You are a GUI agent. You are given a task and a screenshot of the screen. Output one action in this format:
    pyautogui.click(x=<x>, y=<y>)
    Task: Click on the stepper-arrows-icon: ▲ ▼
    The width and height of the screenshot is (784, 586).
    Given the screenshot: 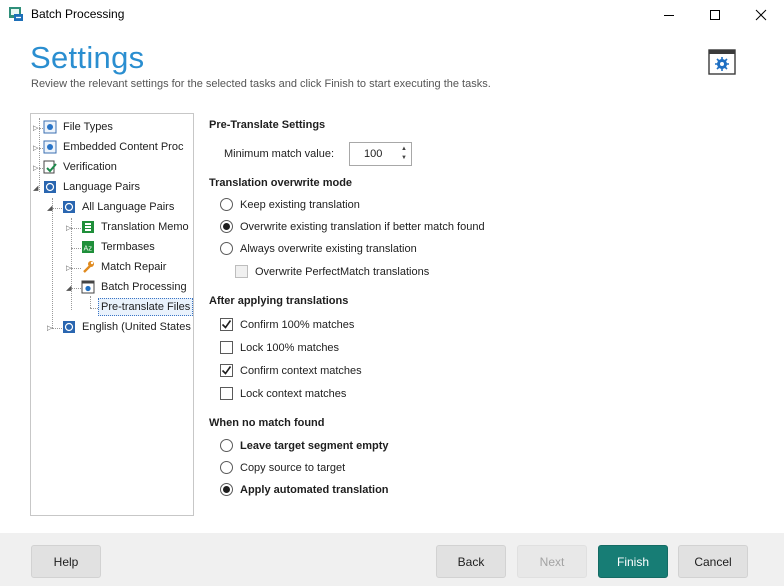 What is the action you would take?
    pyautogui.click(x=404, y=154)
    